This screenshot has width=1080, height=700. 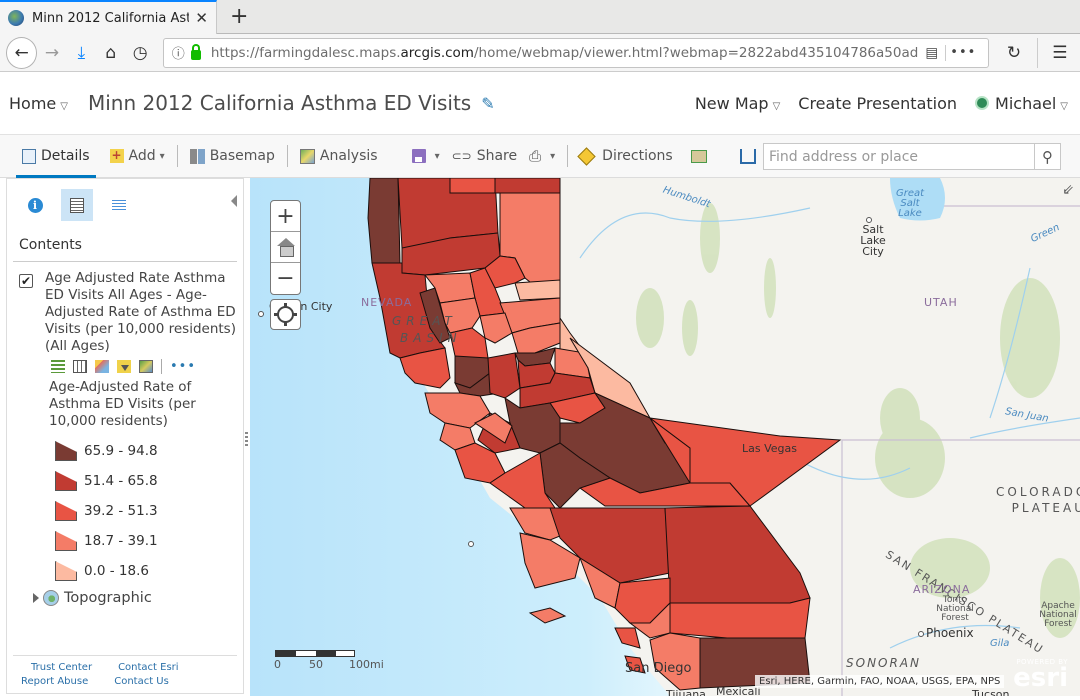 I want to click on legend-item: 65.9 - 94.8, so click(x=146, y=451).